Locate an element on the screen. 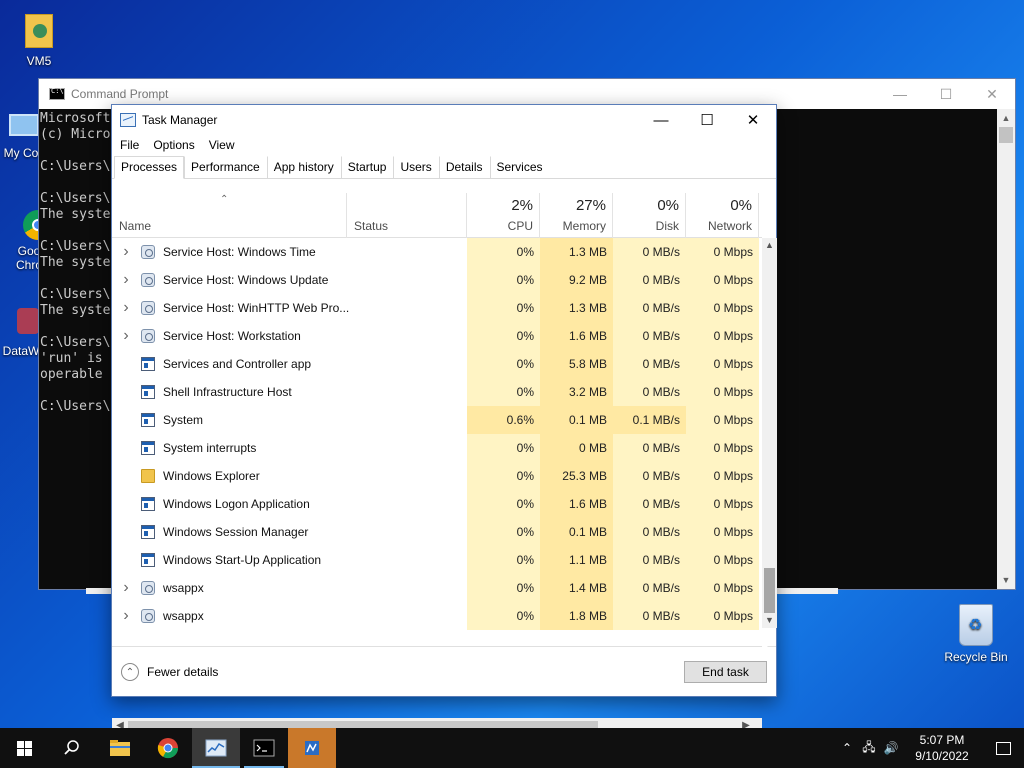 This screenshot has width=1024, height=768. cmd-scrollbar: ▲ ▼ is located at coordinates (1006, 349).